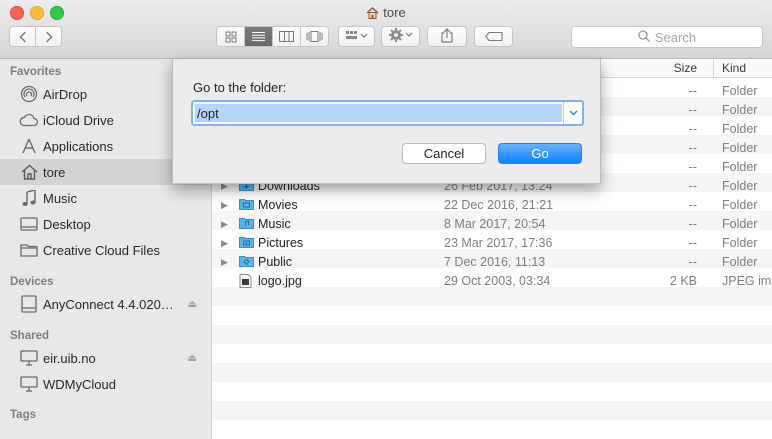  Describe the element at coordinates (278, 205) in the screenshot. I see `file-name: Movies` at that location.